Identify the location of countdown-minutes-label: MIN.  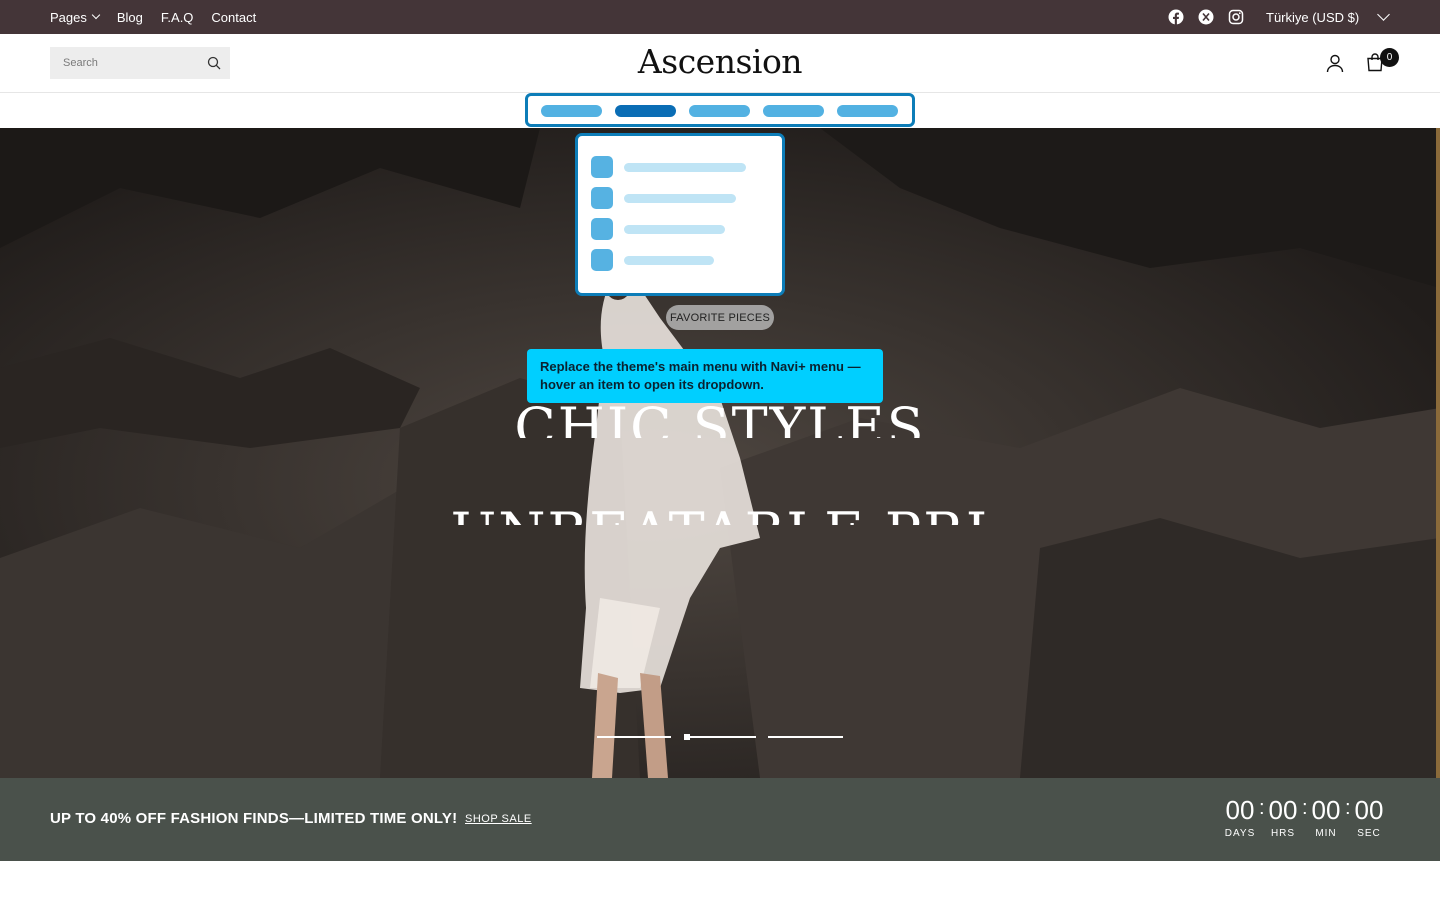
(1326, 833).